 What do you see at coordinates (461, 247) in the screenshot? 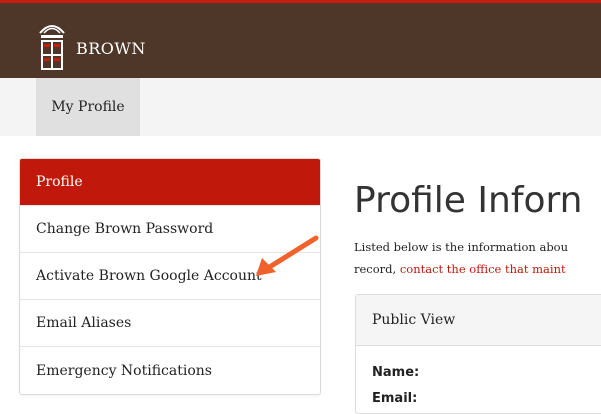
I see `intro-line-1: Listed below is the information abou` at bounding box center [461, 247].